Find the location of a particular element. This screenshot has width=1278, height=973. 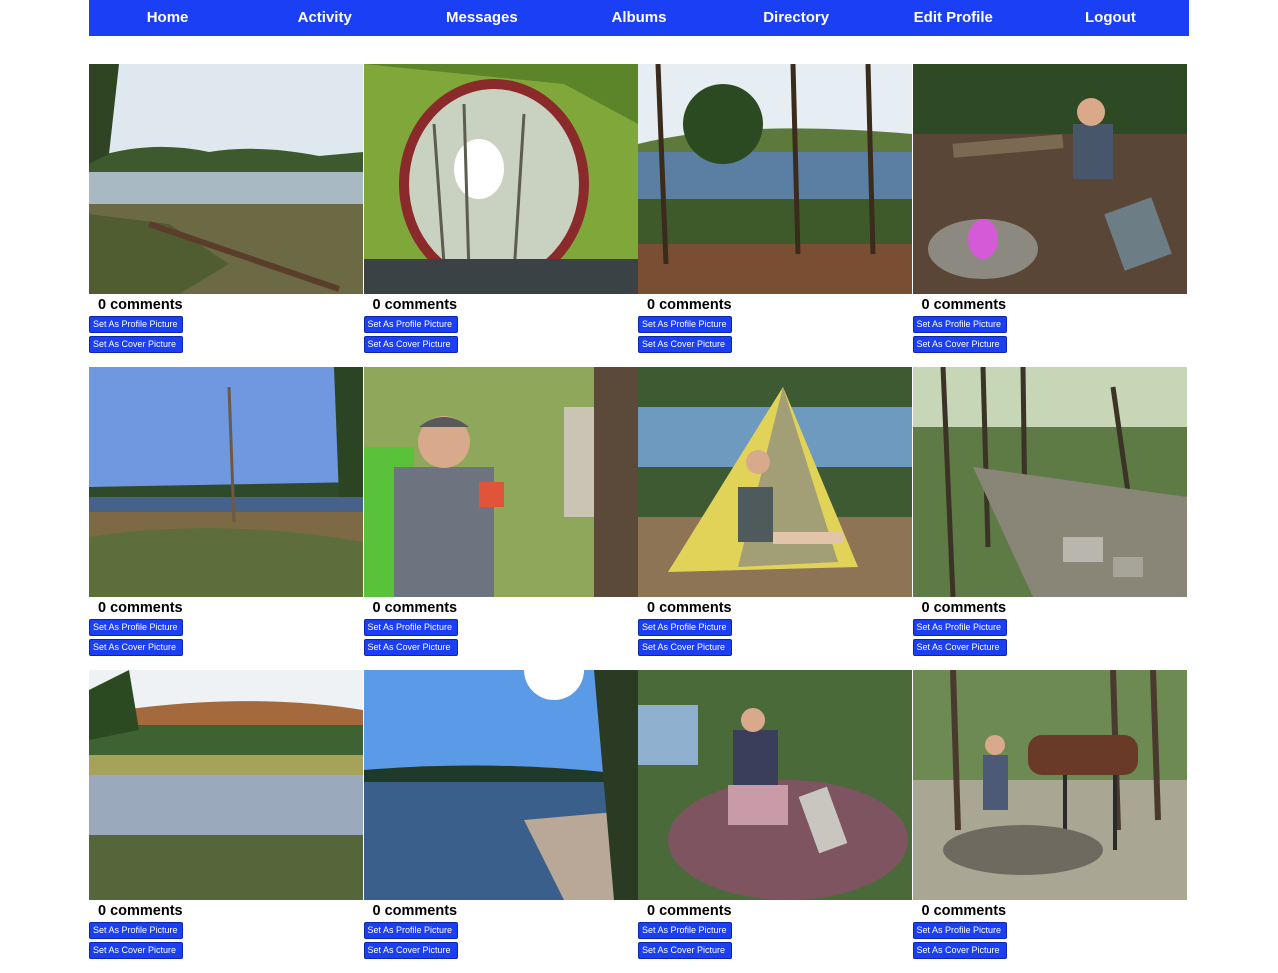

photo-sunny-lake is located at coordinates (500, 785).